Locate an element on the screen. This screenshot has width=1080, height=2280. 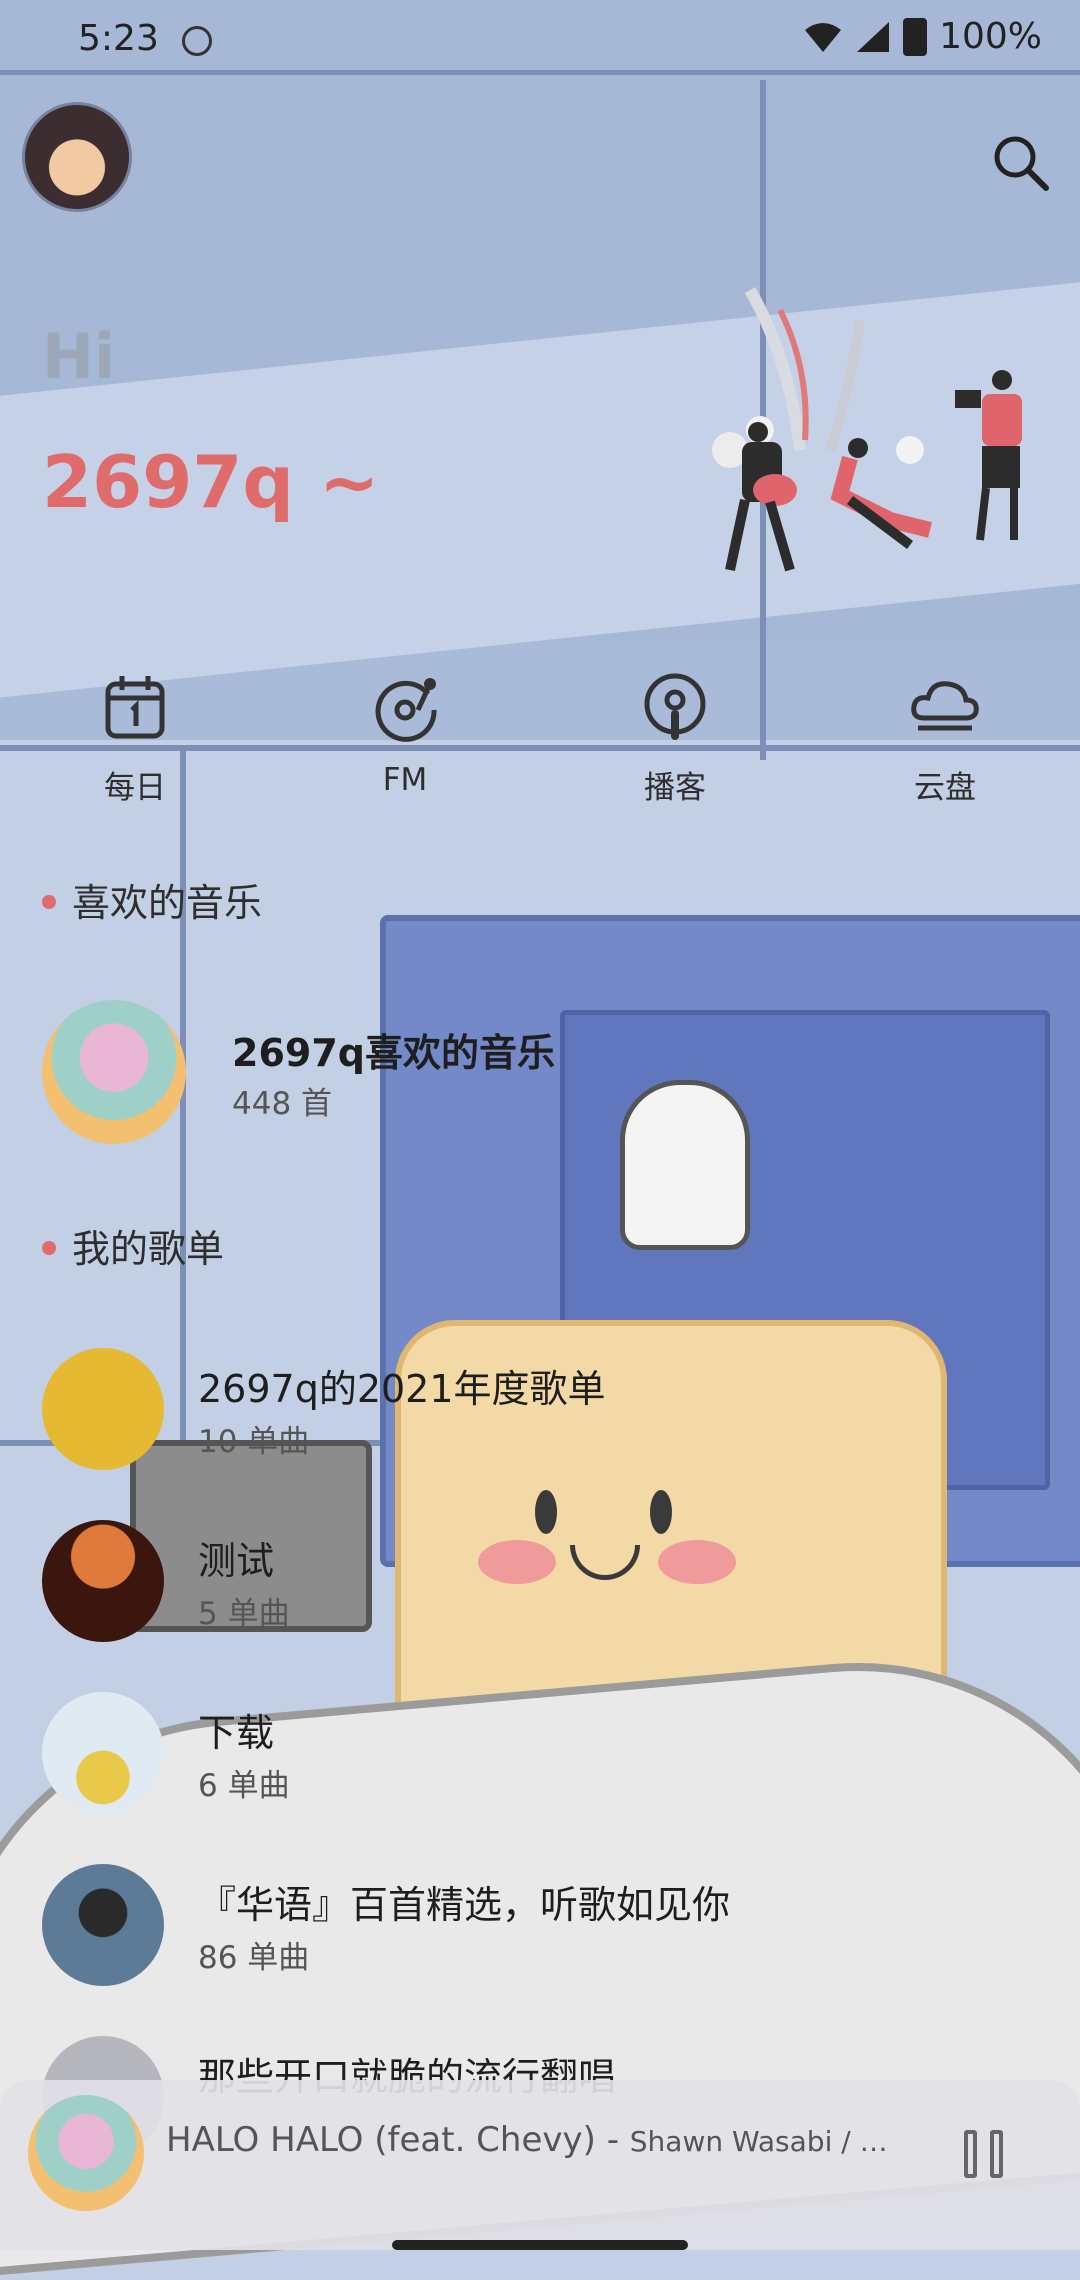
playlist-name: 『华语』百首精选，听歌如见你 is located at coordinates (464, 1905).